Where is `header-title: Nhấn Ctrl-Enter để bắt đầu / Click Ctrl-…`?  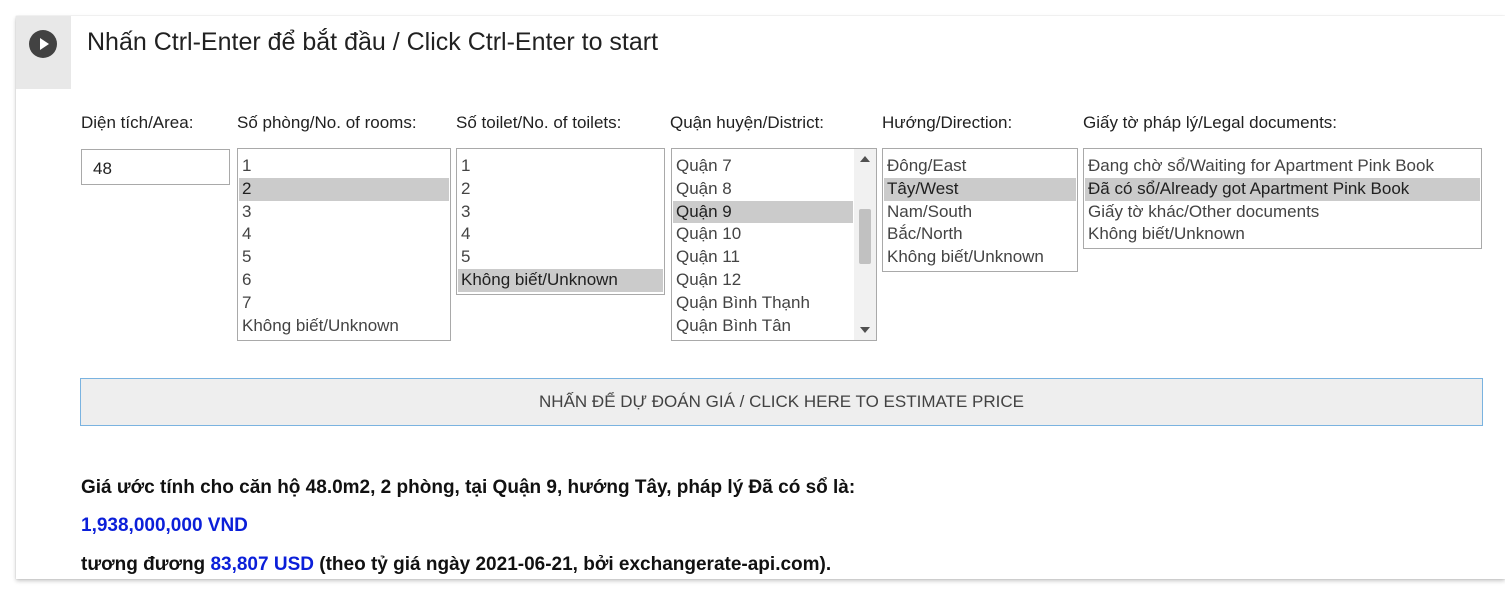
header-title: Nhấn Ctrl-Enter để bắt đầu / Click Ctrl-… is located at coordinates (373, 42).